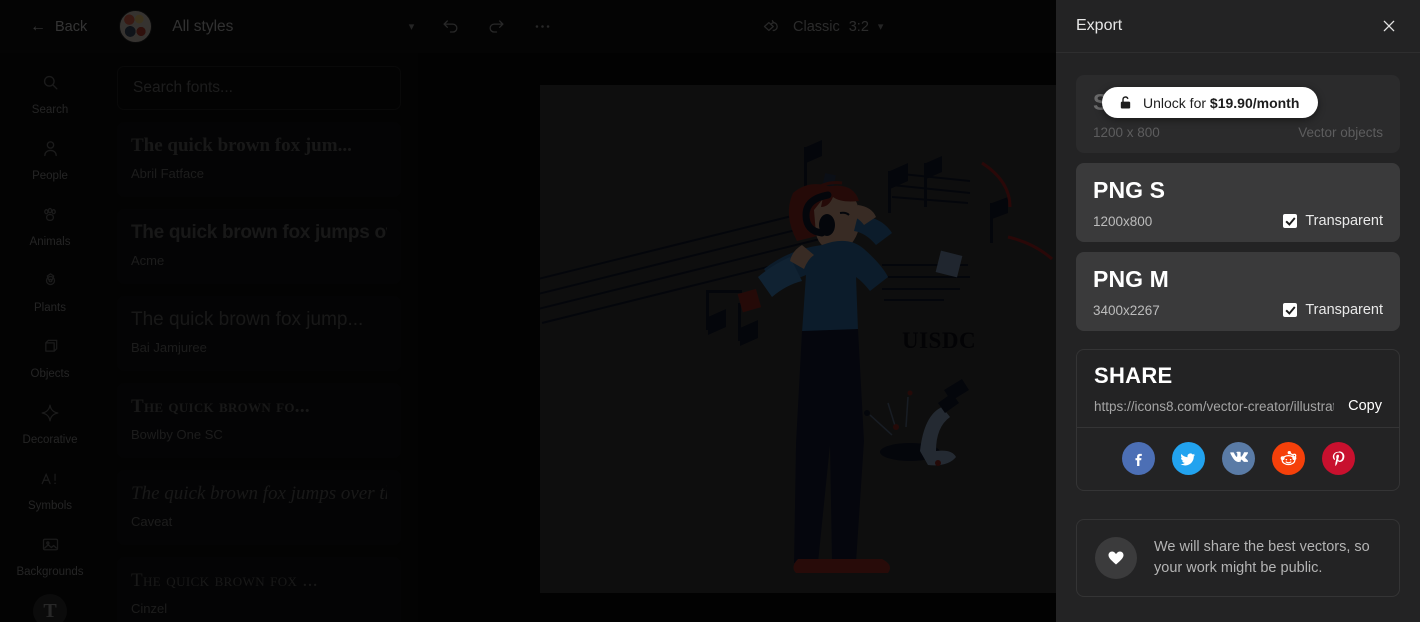 The image size is (1420, 622). I want to click on reddit-icon, so click(1288, 458).